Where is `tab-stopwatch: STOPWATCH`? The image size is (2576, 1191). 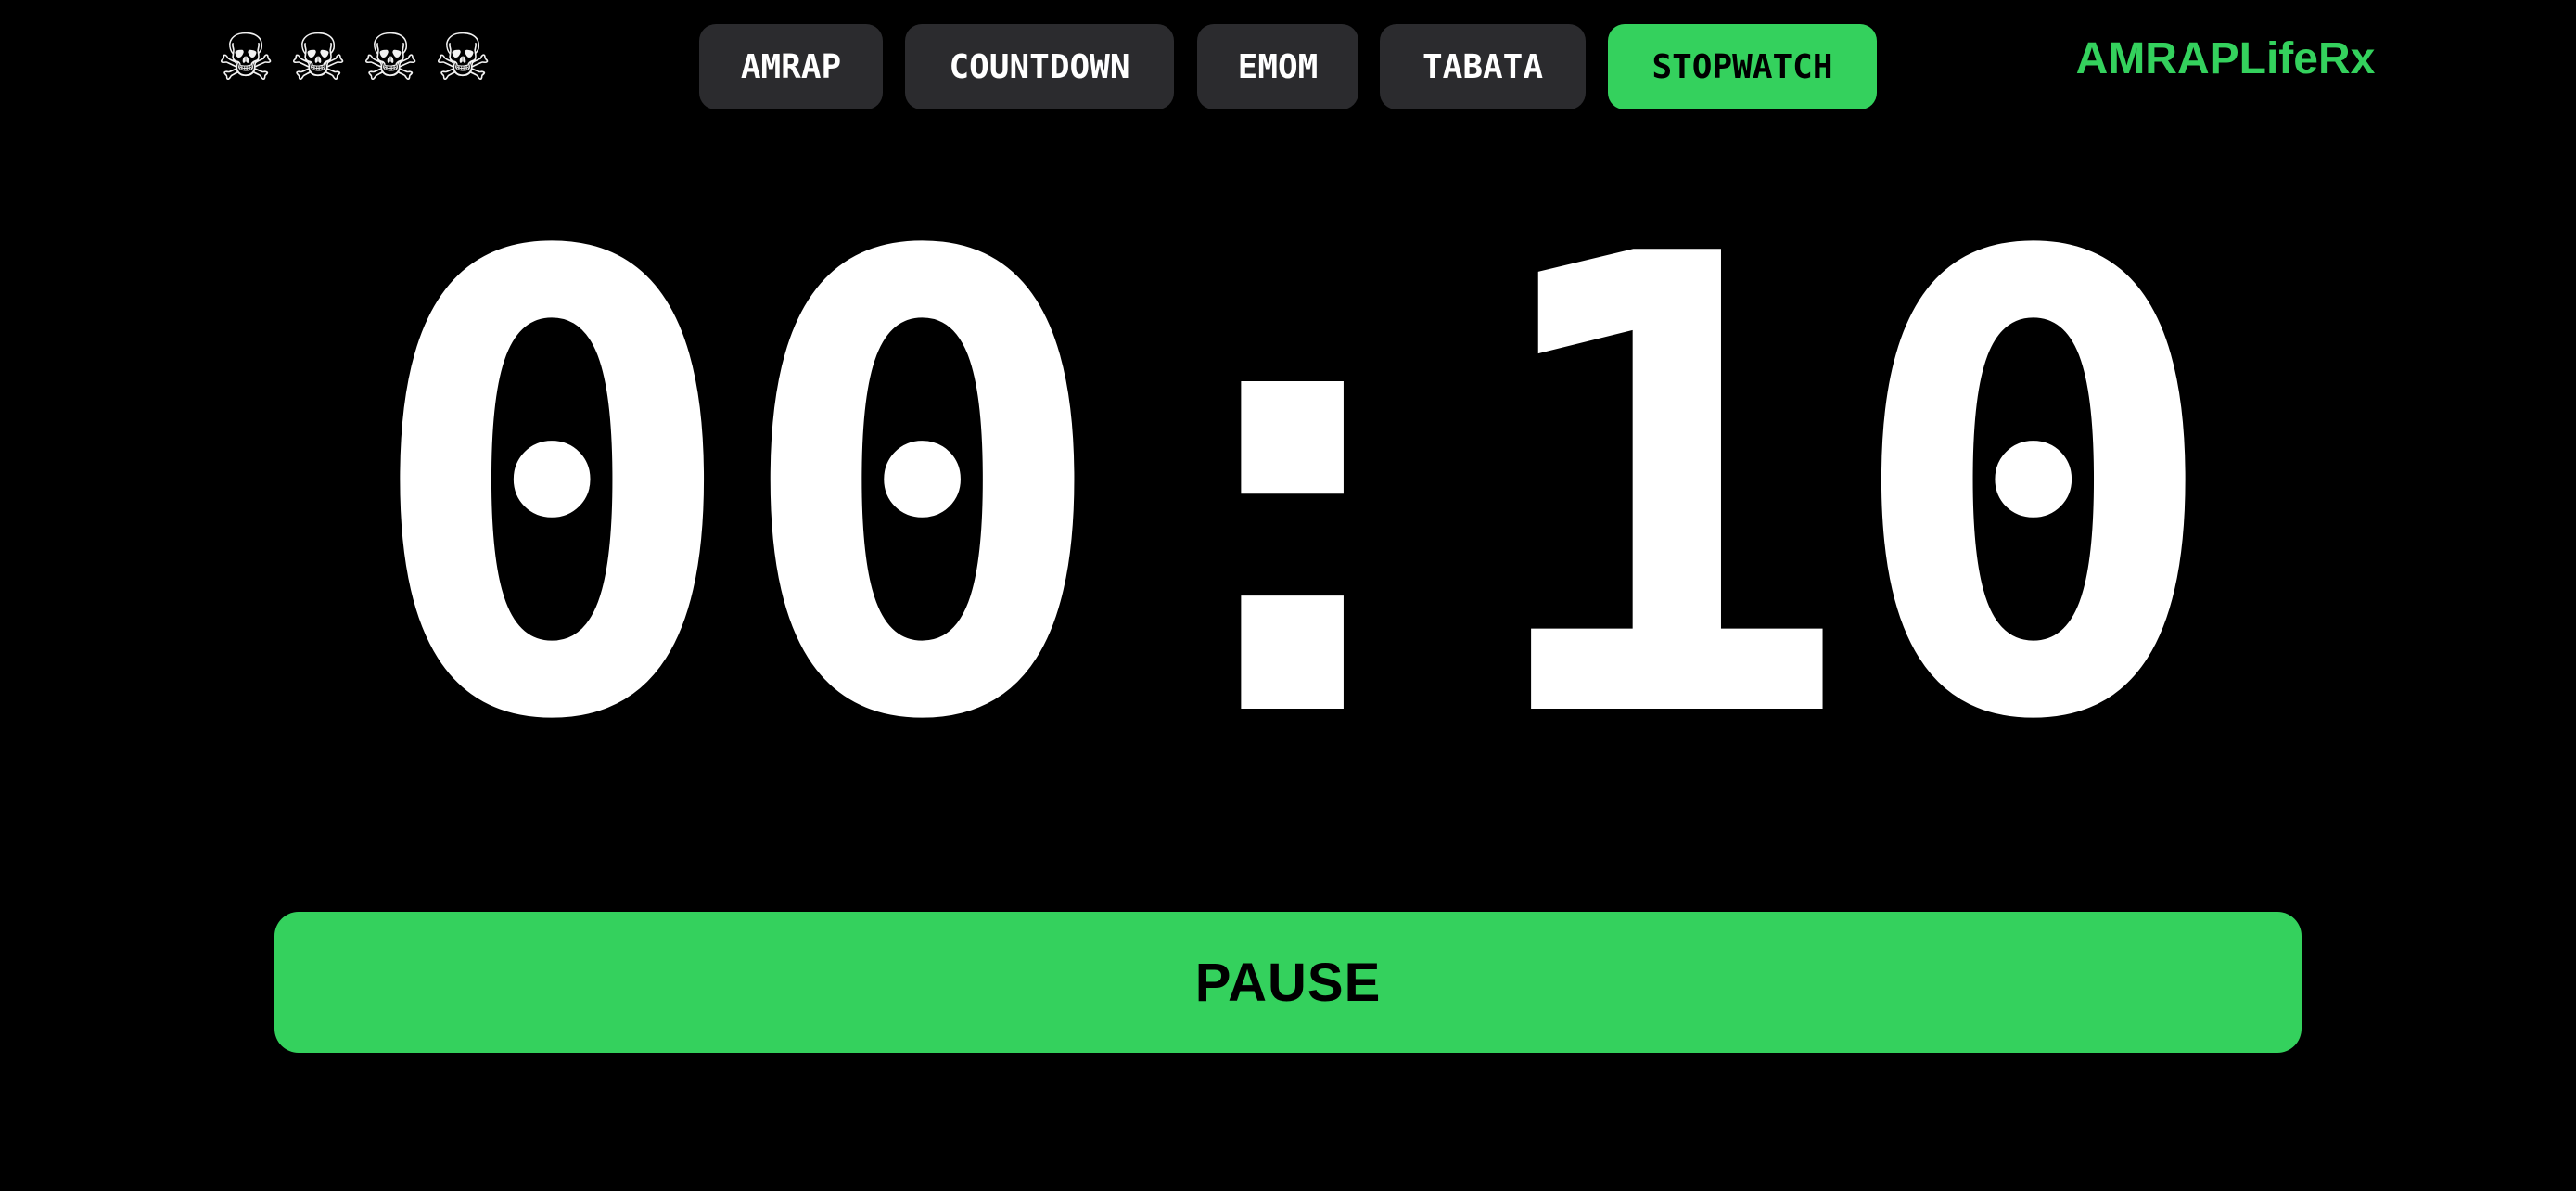 tab-stopwatch: STOPWATCH is located at coordinates (1742, 66).